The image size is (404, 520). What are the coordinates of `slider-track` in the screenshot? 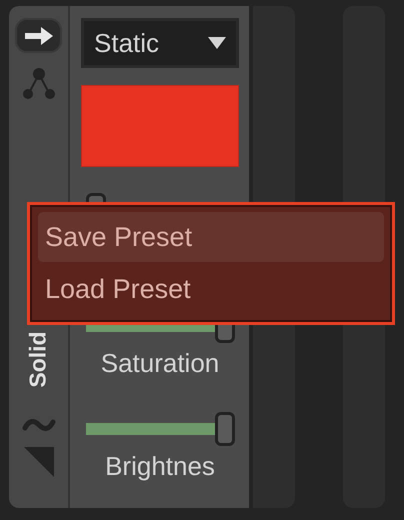 It's located at (160, 429).